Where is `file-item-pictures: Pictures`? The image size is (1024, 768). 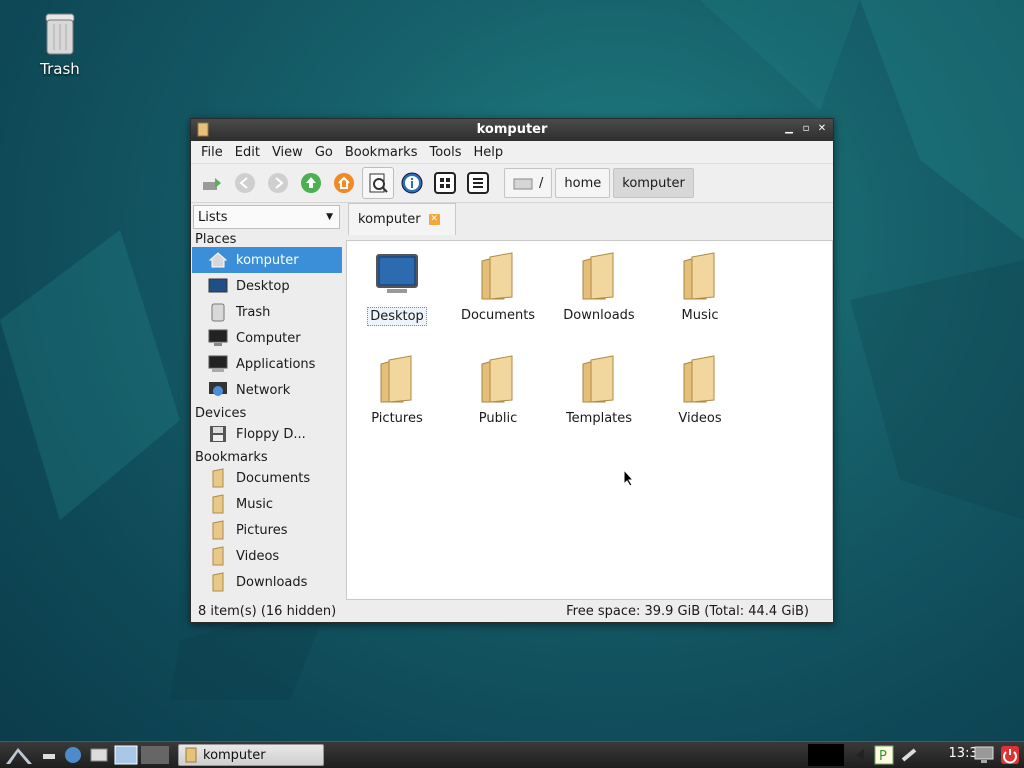
file-item-pictures: Pictures is located at coordinates (397, 390).